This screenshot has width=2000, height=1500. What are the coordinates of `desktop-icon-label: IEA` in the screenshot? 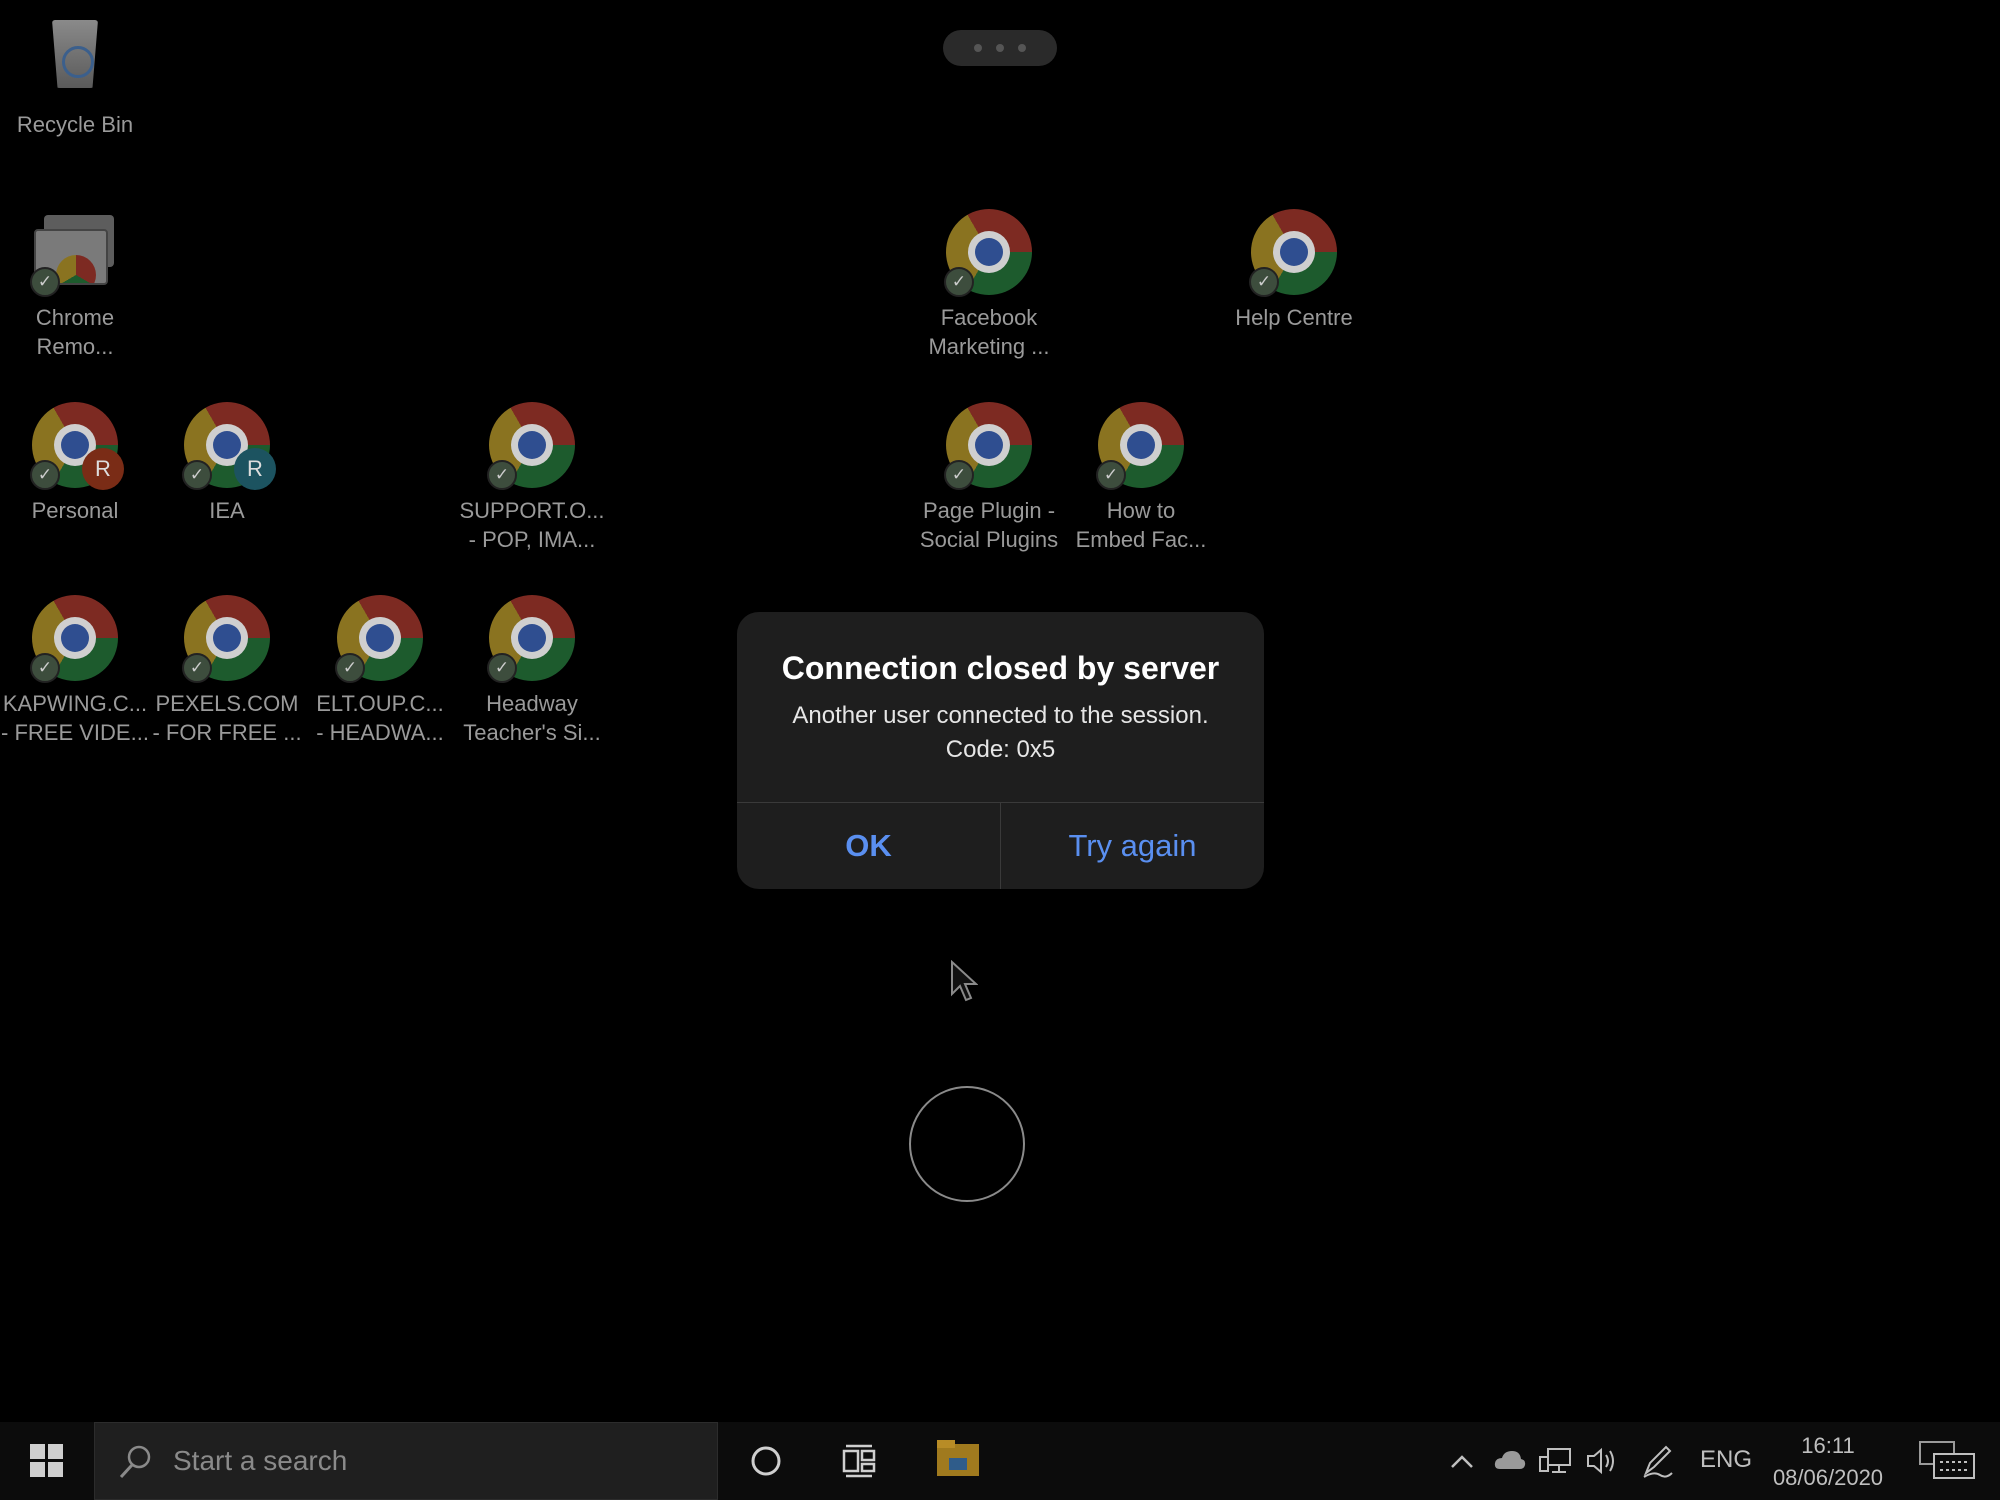 It's located at (227, 510).